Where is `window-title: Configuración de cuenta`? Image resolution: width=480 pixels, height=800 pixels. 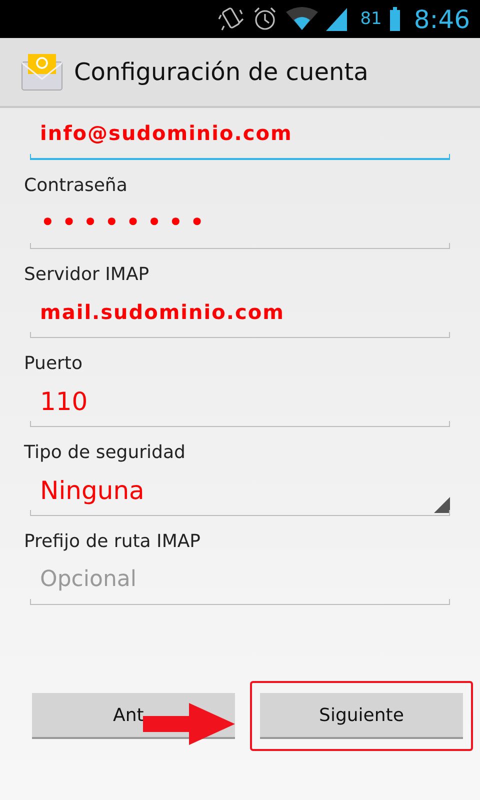 window-title: Configuración de cuenta is located at coordinates (221, 72).